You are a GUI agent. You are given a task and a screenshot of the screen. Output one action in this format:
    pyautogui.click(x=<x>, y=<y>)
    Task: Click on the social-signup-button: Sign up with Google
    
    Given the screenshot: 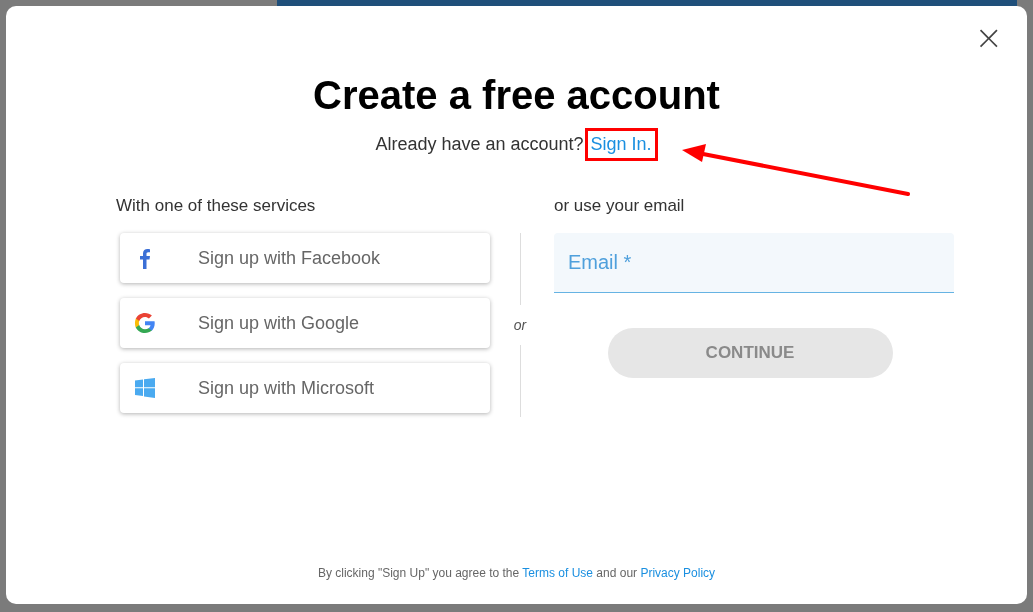 What is the action you would take?
    pyautogui.click(x=305, y=323)
    